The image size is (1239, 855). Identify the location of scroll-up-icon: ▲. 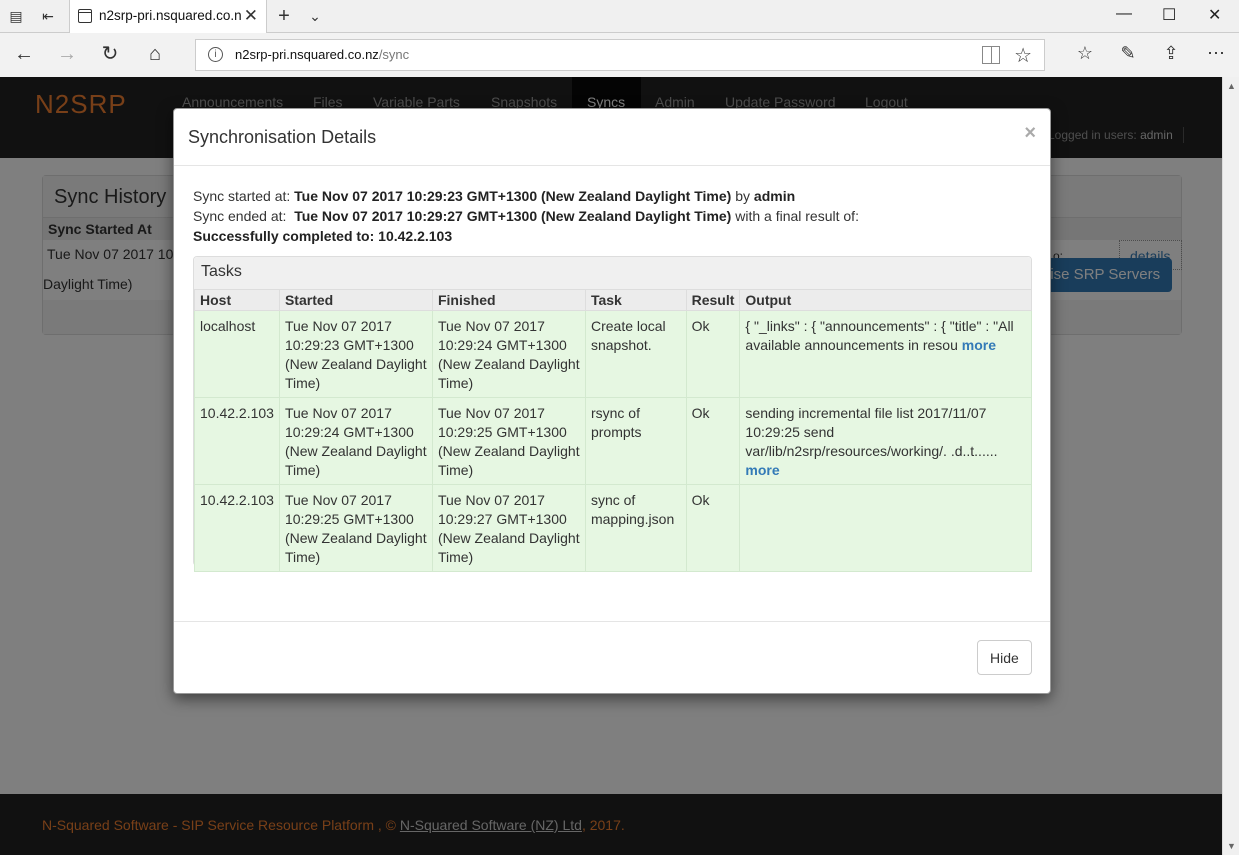
(1231, 86).